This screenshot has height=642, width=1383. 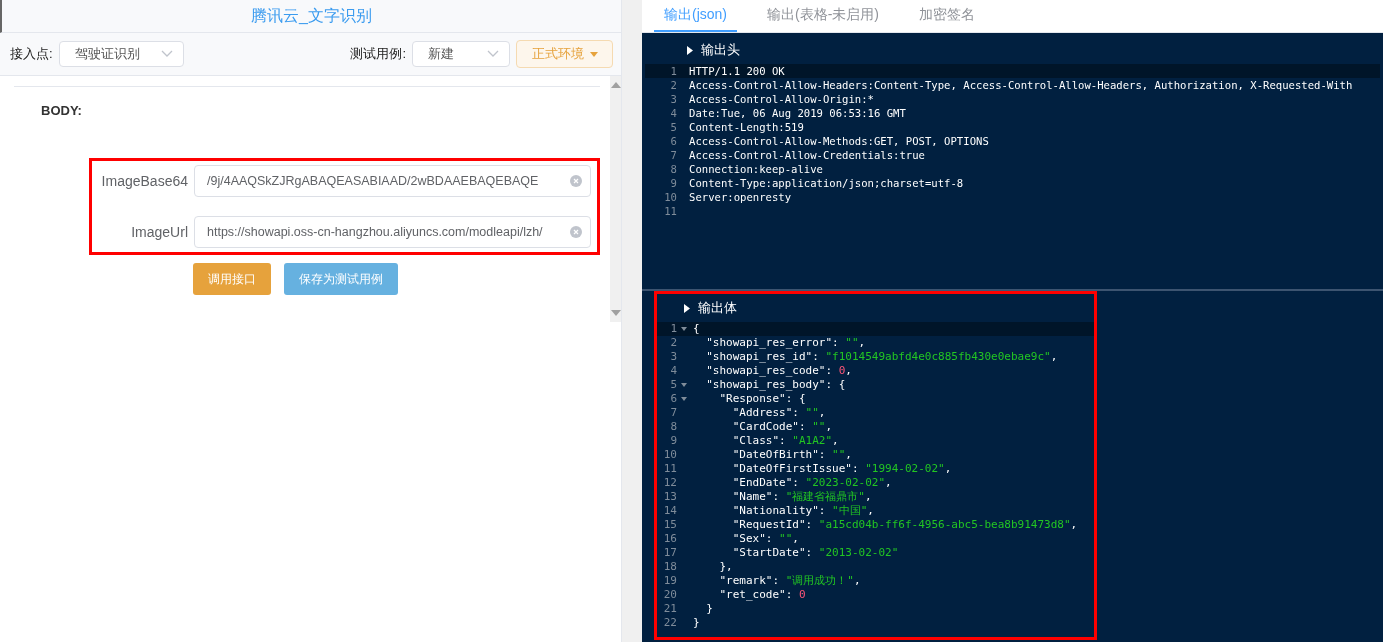 What do you see at coordinates (806, 155) in the screenshot?
I see `code-line: Access-Control-Allow-Credentials:true` at bounding box center [806, 155].